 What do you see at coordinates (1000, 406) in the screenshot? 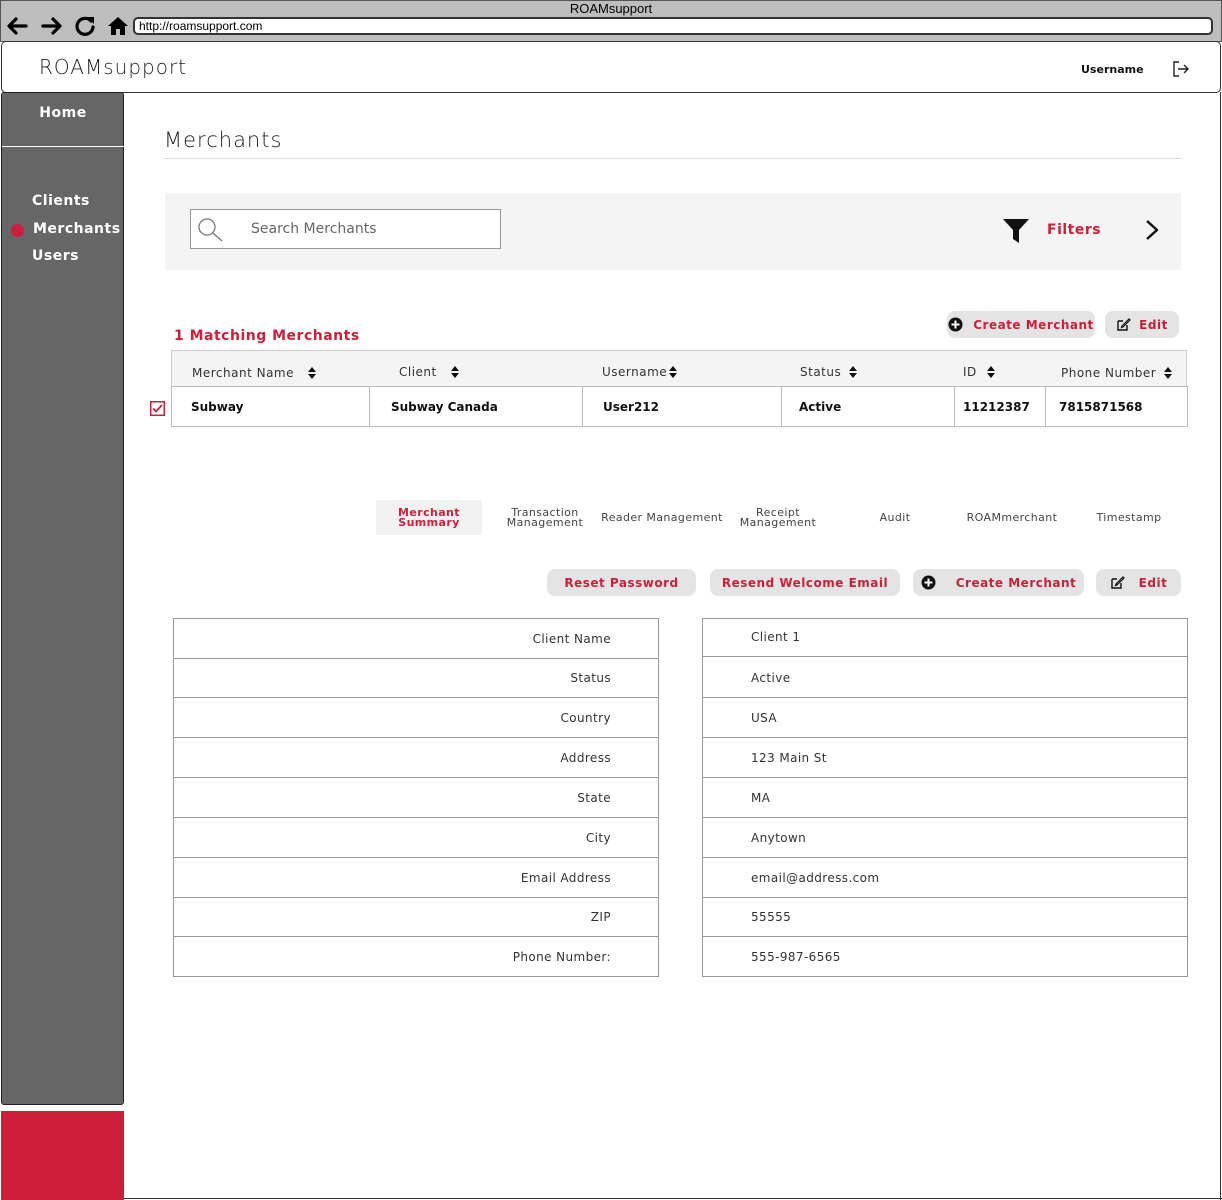
I see `cell-id: 11212387` at bounding box center [1000, 406].